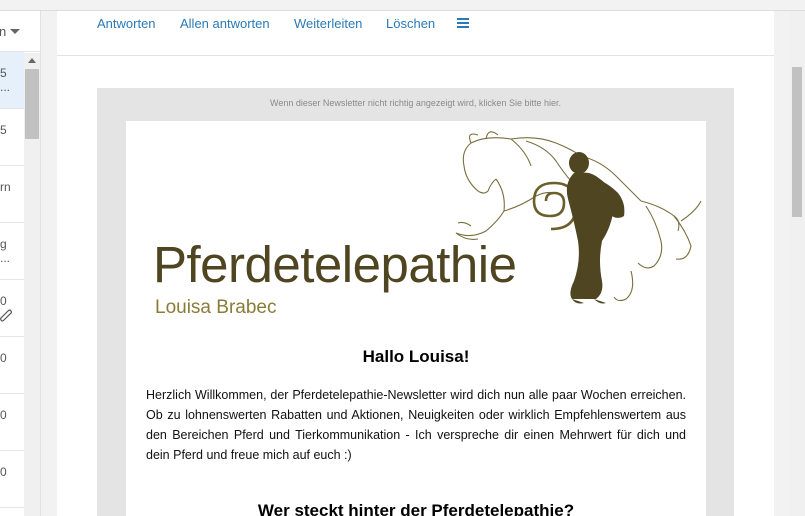 This screenshot has height=516, width=805. Describe the element at coordinates (416, 356) in the screenshot. I see `greeting-heading: Hallo Louisa!` at that location.